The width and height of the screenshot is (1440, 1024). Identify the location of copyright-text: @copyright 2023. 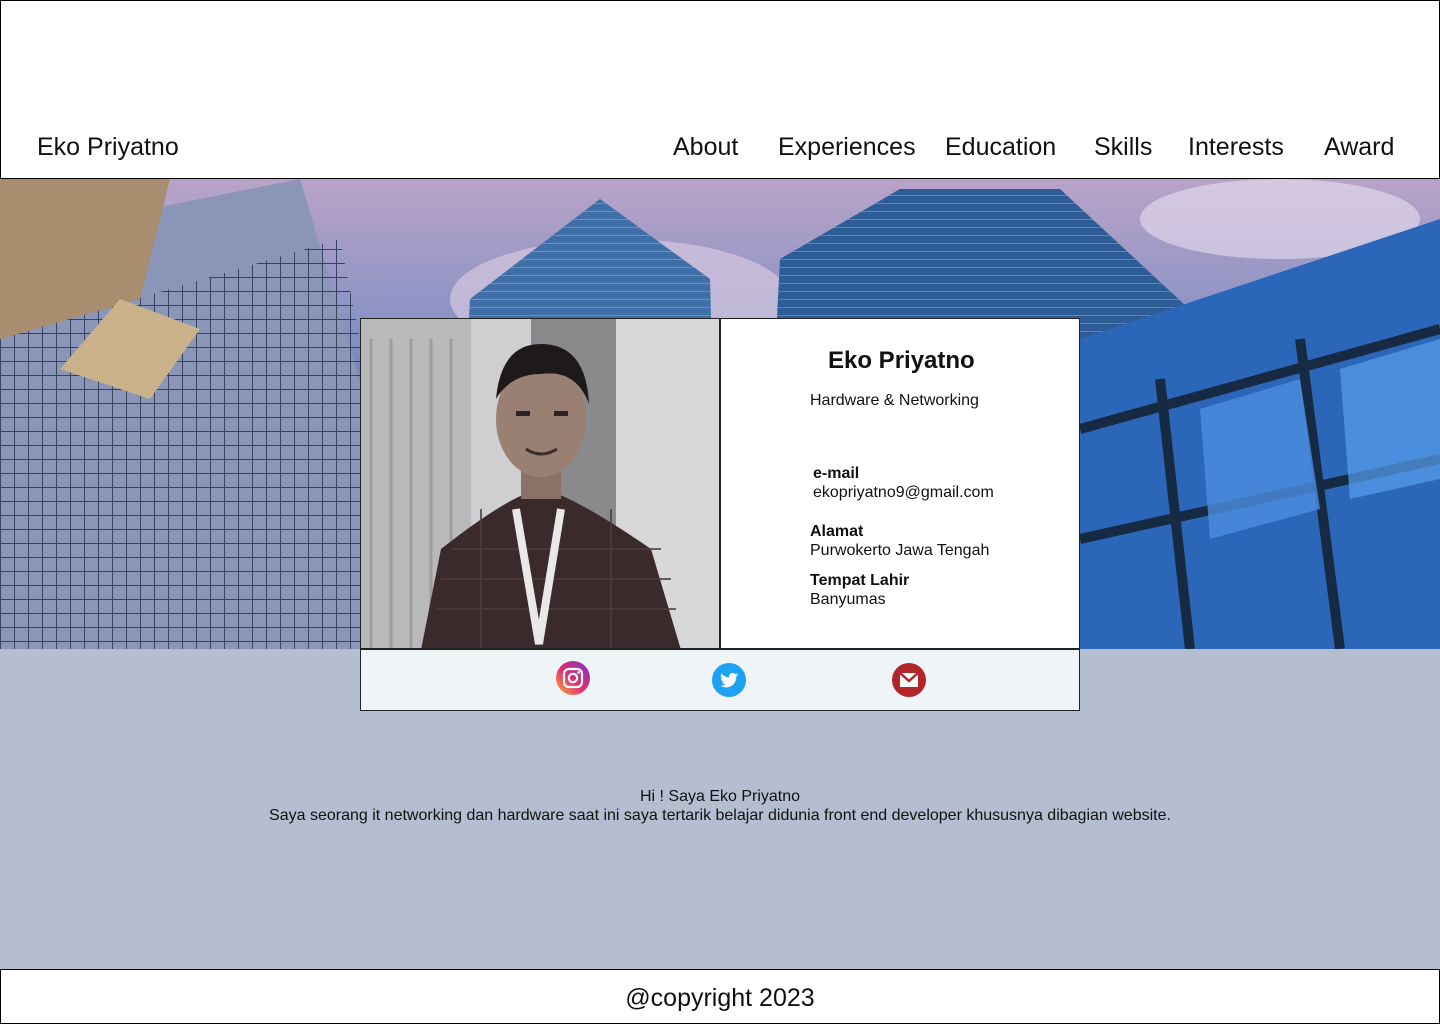
(720, 998).